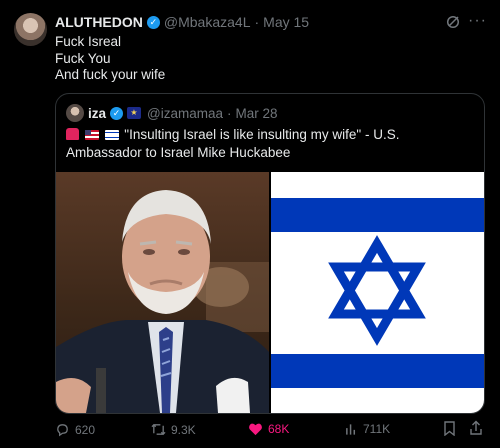 This screenshot has height=448, width=500. I want to click on views-chart-icon, so click(351, 429).